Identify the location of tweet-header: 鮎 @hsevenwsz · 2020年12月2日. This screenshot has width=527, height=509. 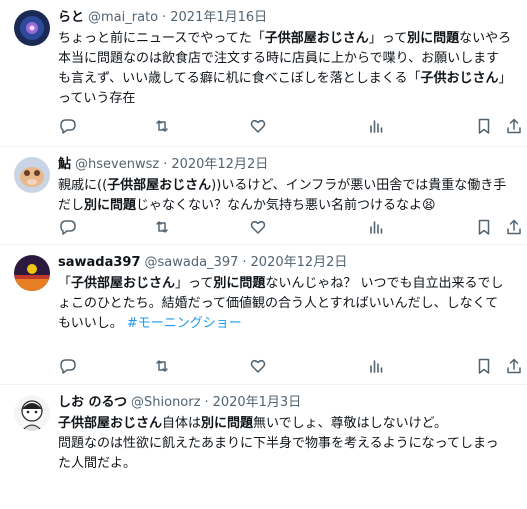
(163, 165).